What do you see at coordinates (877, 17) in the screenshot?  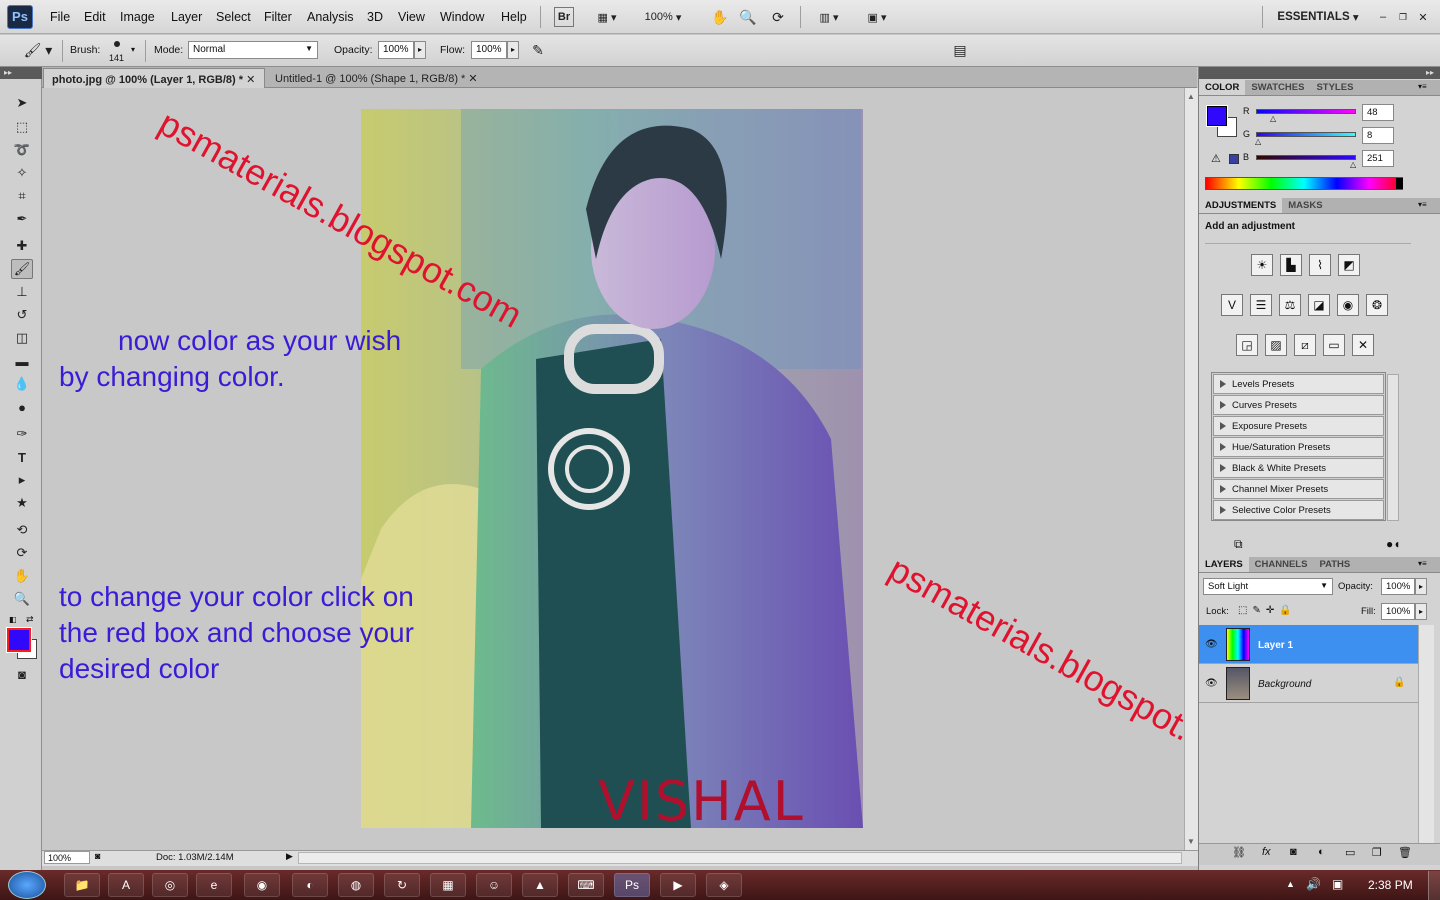 I see `screen-mode-button: ▣ ▾` at bounding box center [877, 17].